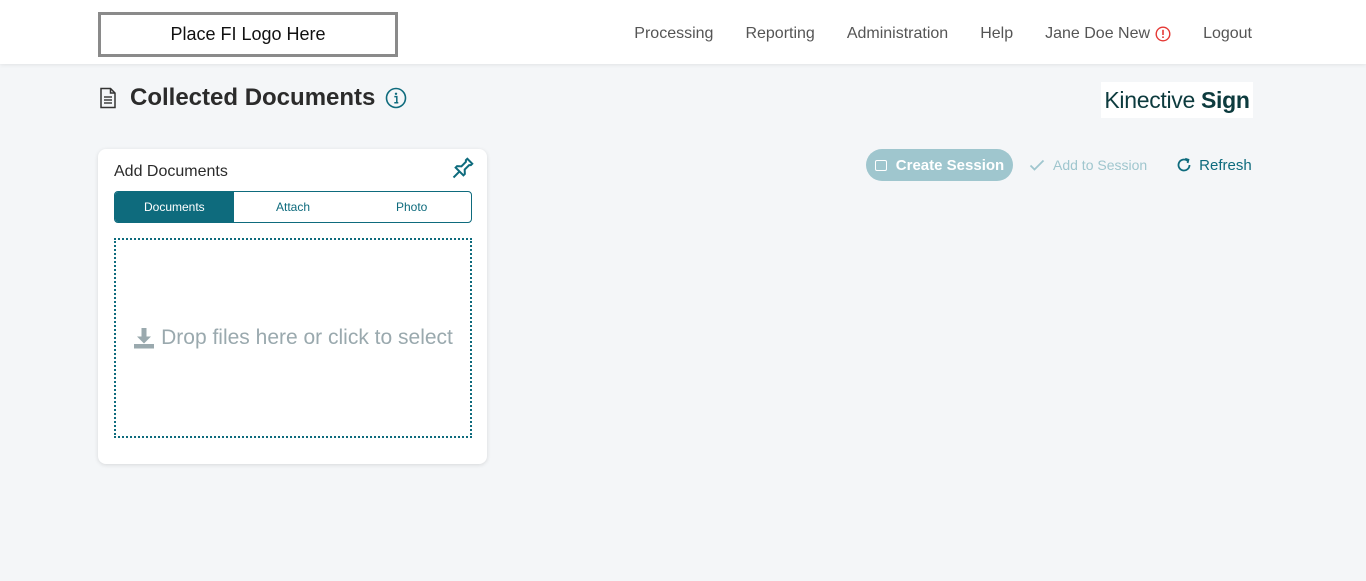 The height and width of the screenshot is (581, 1366). I want to click on square-icon, so click(880, 165).